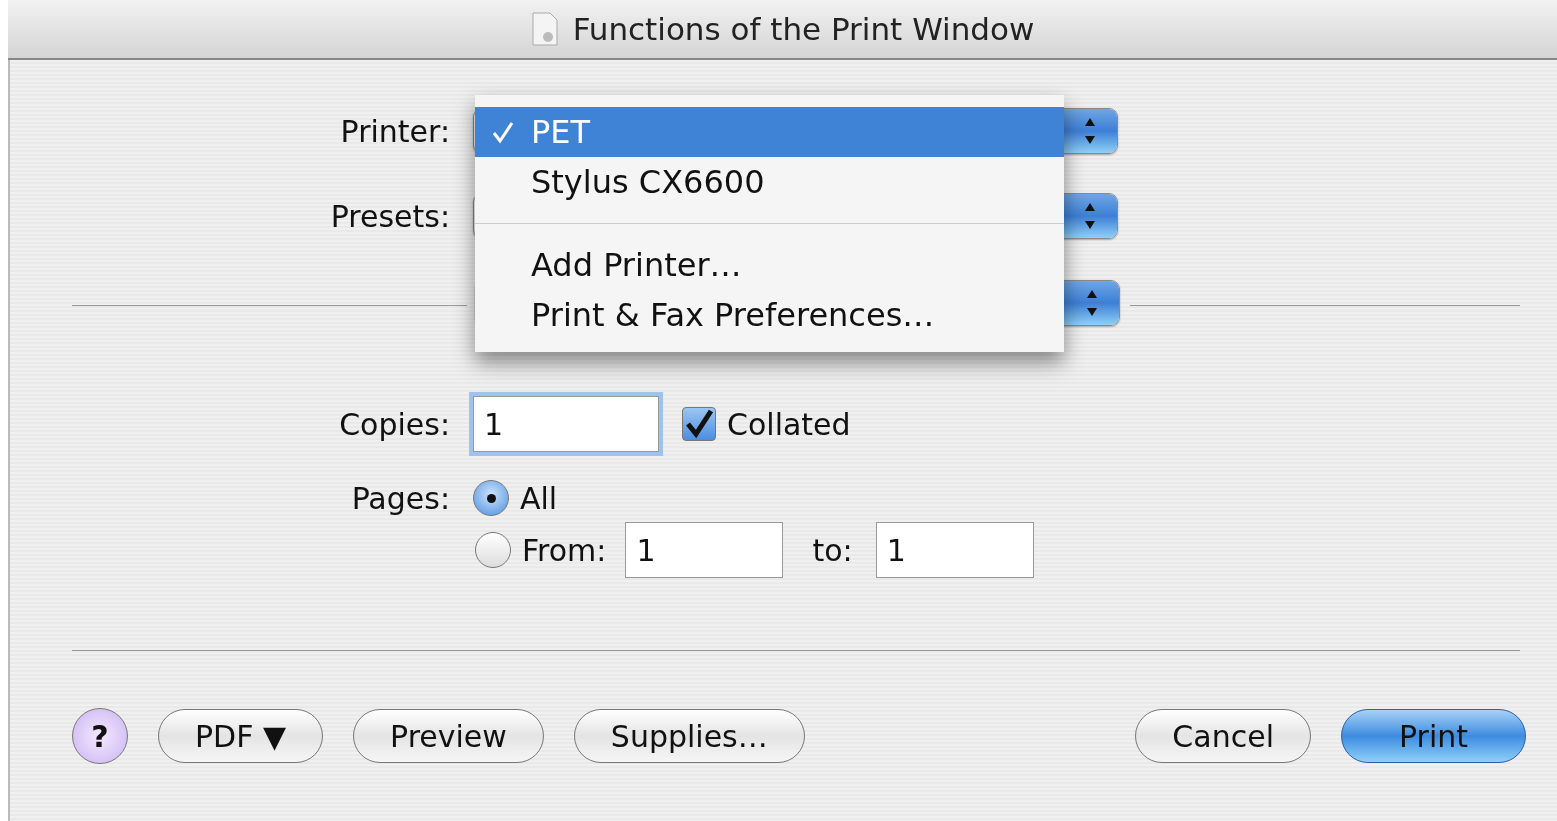 Image resolution: width=1557 pixels, height=821 pixels. What do you see at coordinates (241, 736) in the screenshot?
I see `push-button: PDF ▼` at bounding box center [241, 736].